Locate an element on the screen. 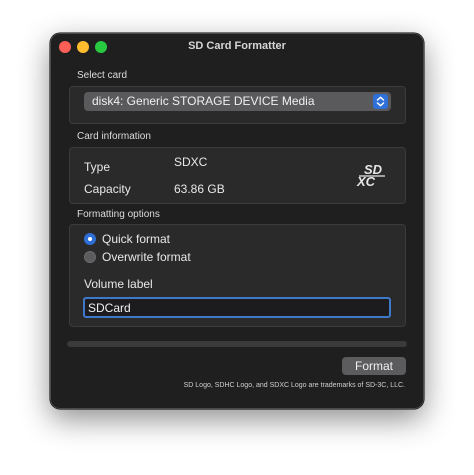 This screenshot has height=475, width=474. card-information-label: Card information is located at coordinates (114, 136).